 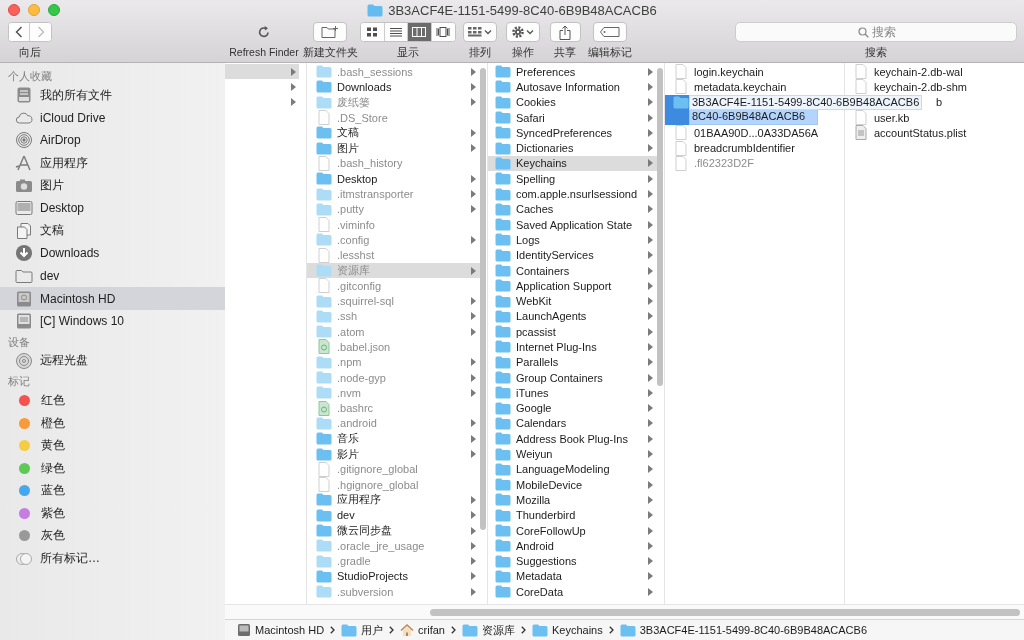 What do you see at coordinates (393, 179) in the screenshot?
I see `file-list-item: Desktop` at bounding box center [393, 179].